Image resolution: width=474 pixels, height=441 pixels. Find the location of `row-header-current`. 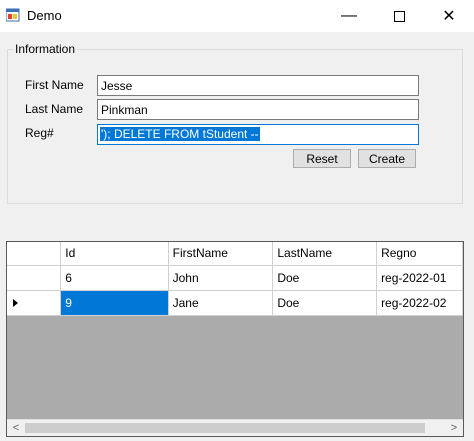

row-header-current is located at coordinates (34, 303).